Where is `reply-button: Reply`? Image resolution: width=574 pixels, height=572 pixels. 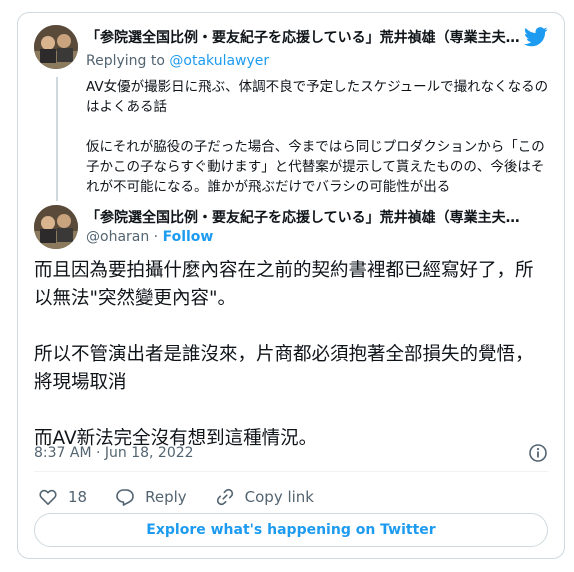 reply-button: Reply is located at coordinates (151, 497).